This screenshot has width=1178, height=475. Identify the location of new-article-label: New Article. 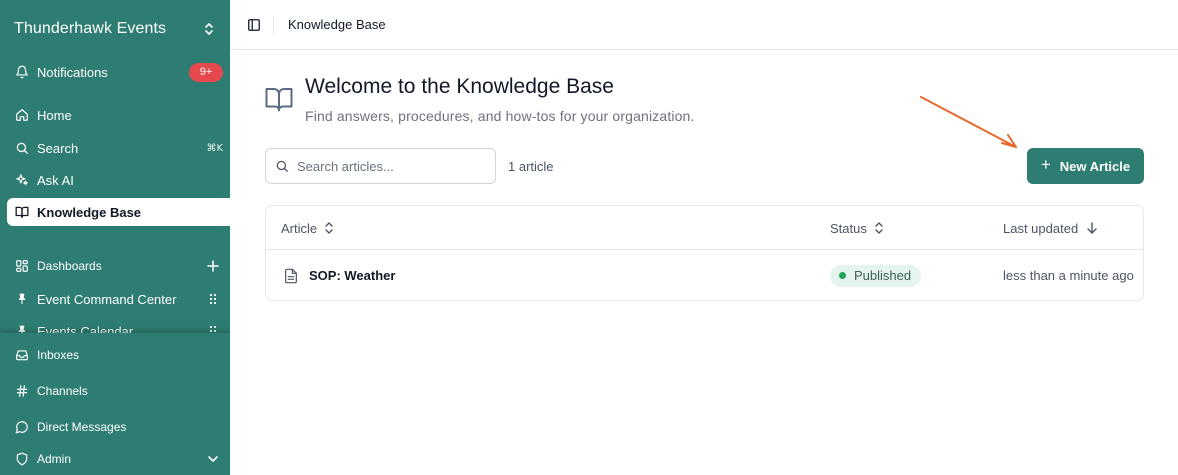
(1095, 166).